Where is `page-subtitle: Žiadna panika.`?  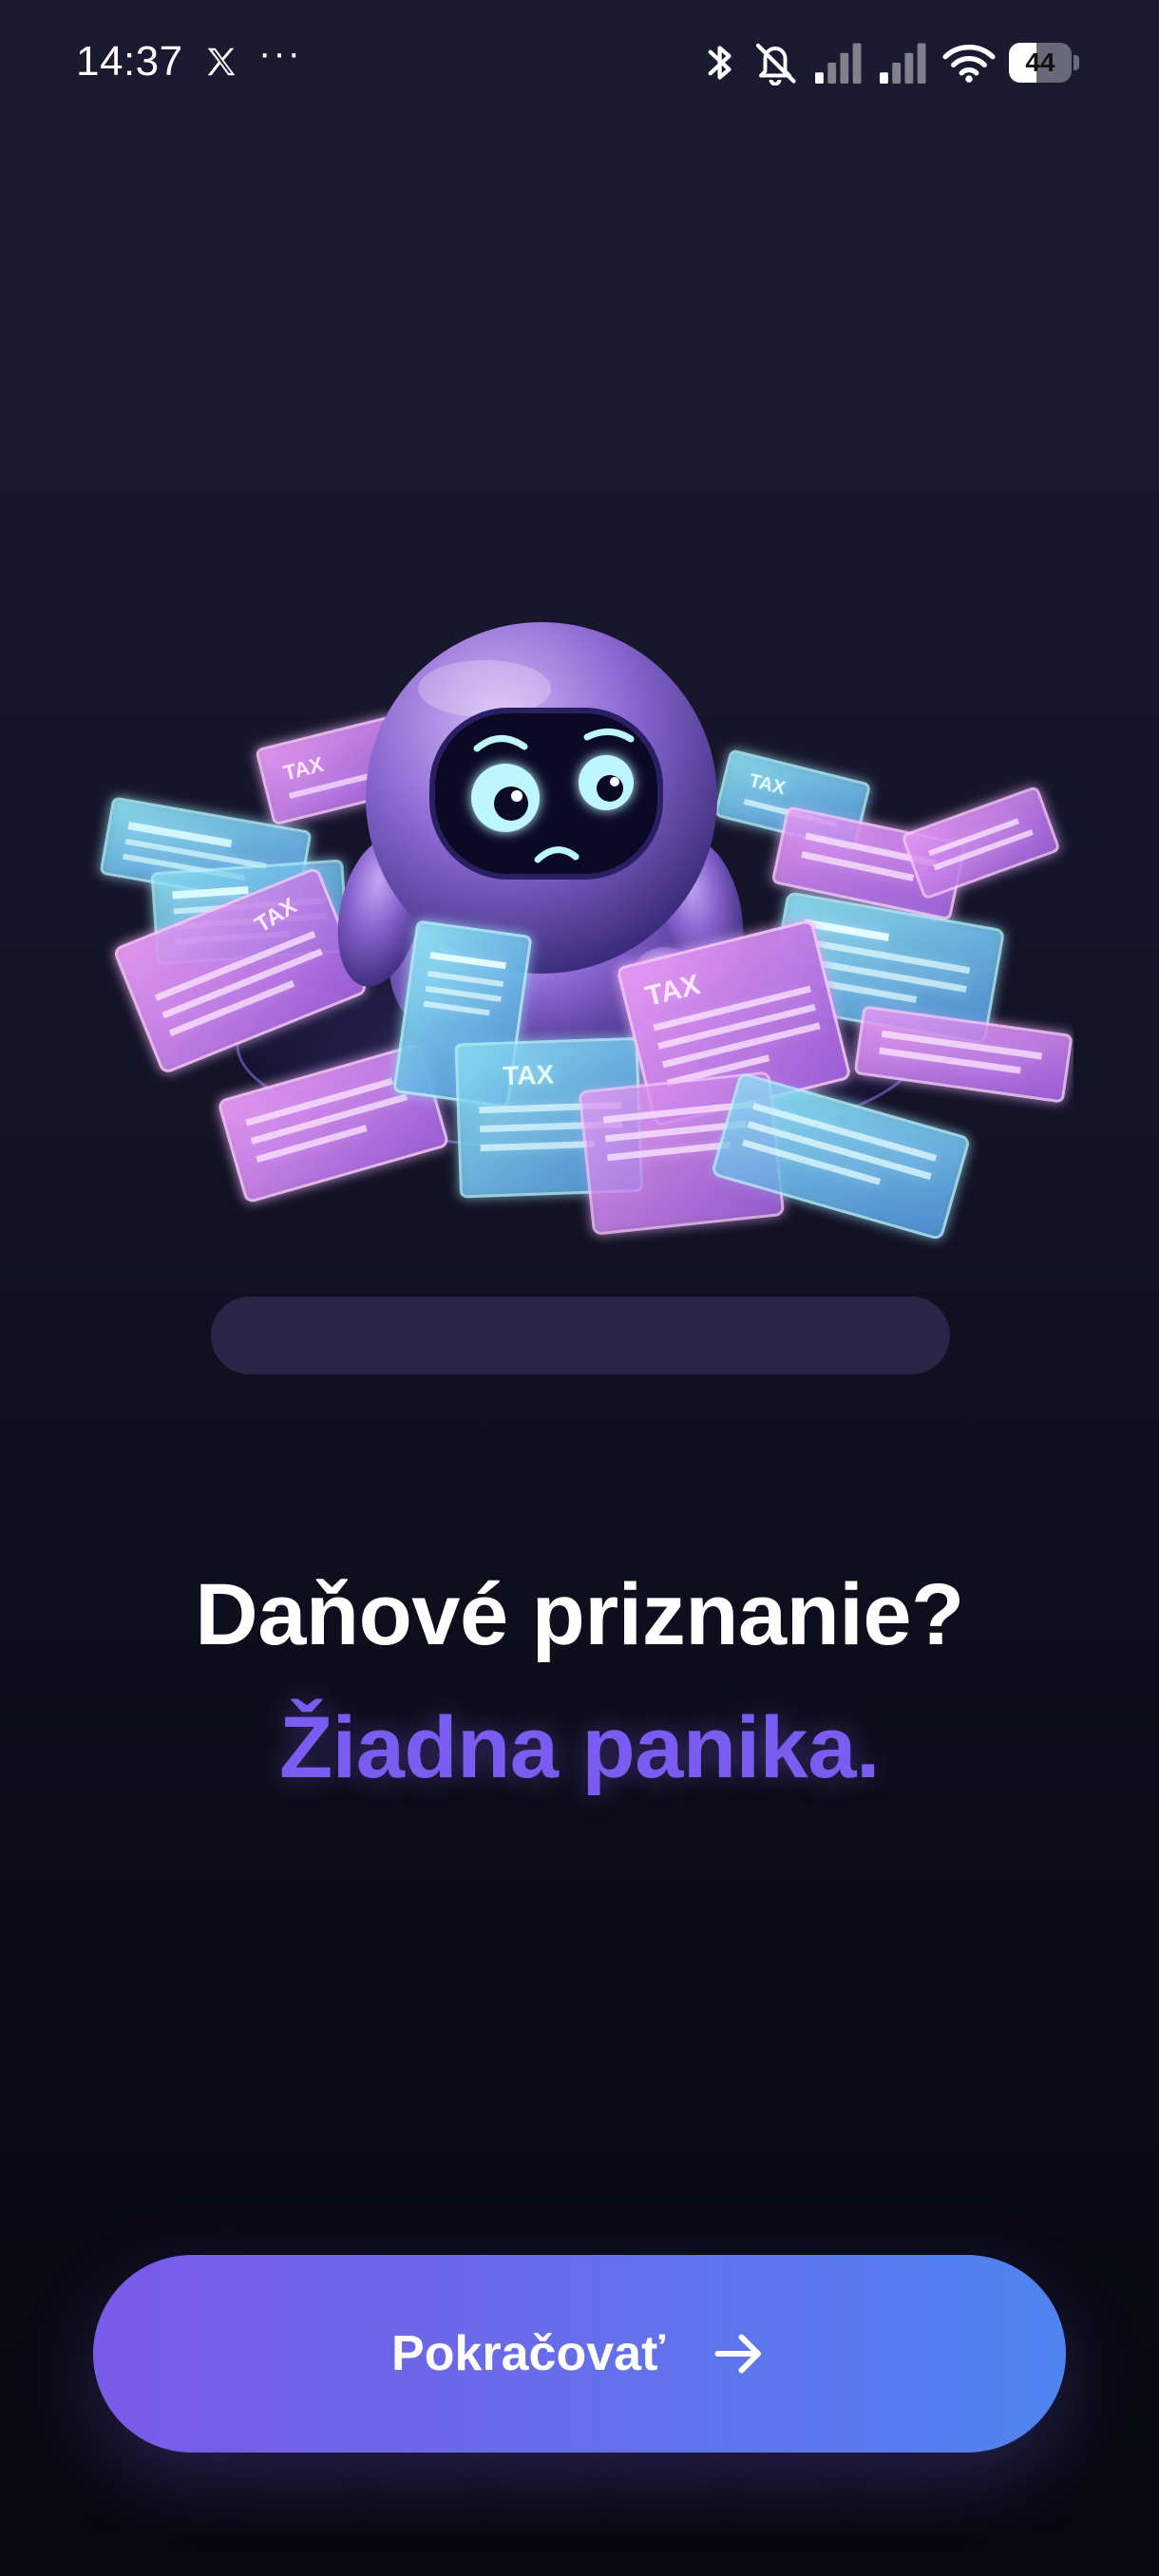
page-subtitle: Žiadna panika. is located at coordinates (579, 1747).